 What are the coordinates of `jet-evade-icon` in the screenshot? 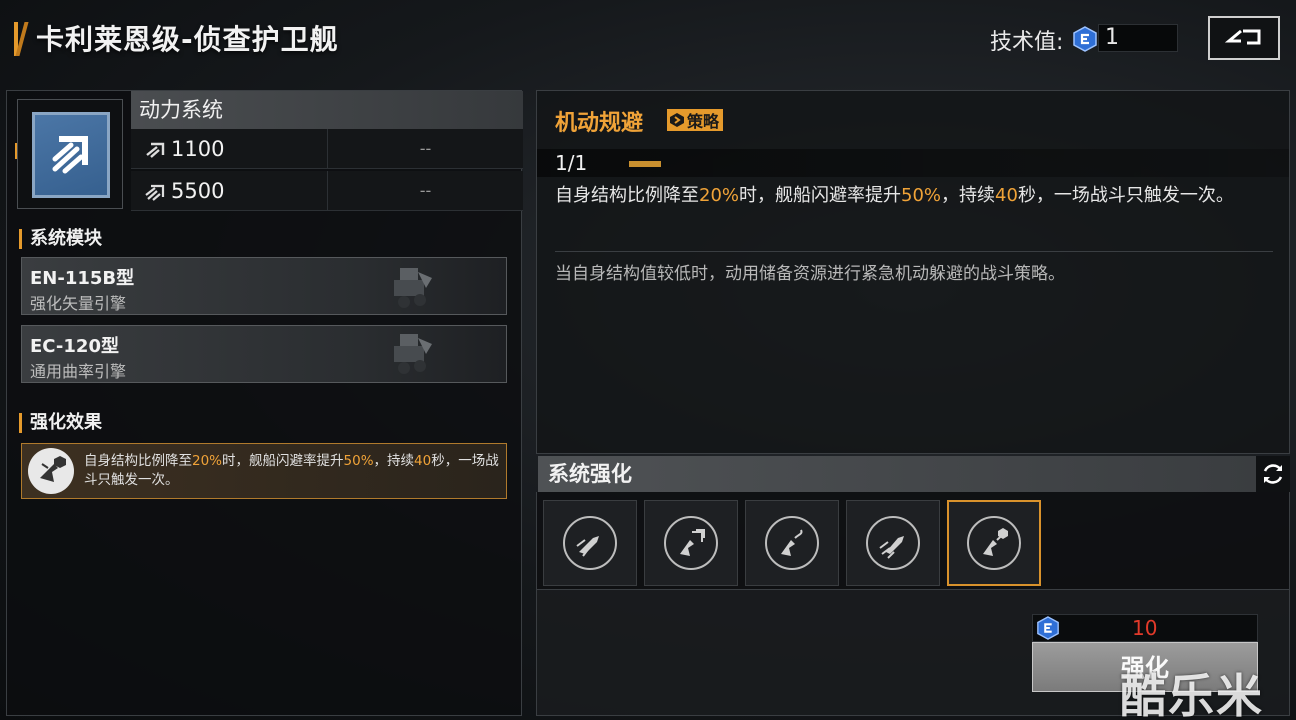 It's located at (590, 543).